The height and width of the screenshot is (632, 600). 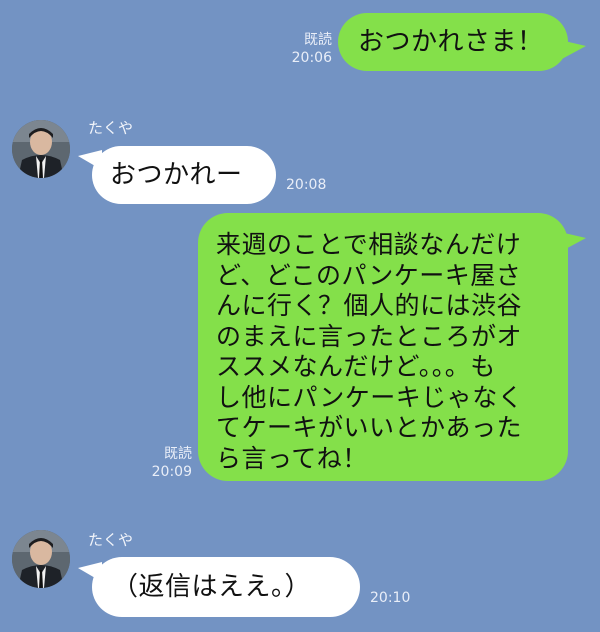 I want to click on message-bubble: （返信はええ。）, so click(x=226, y=587).